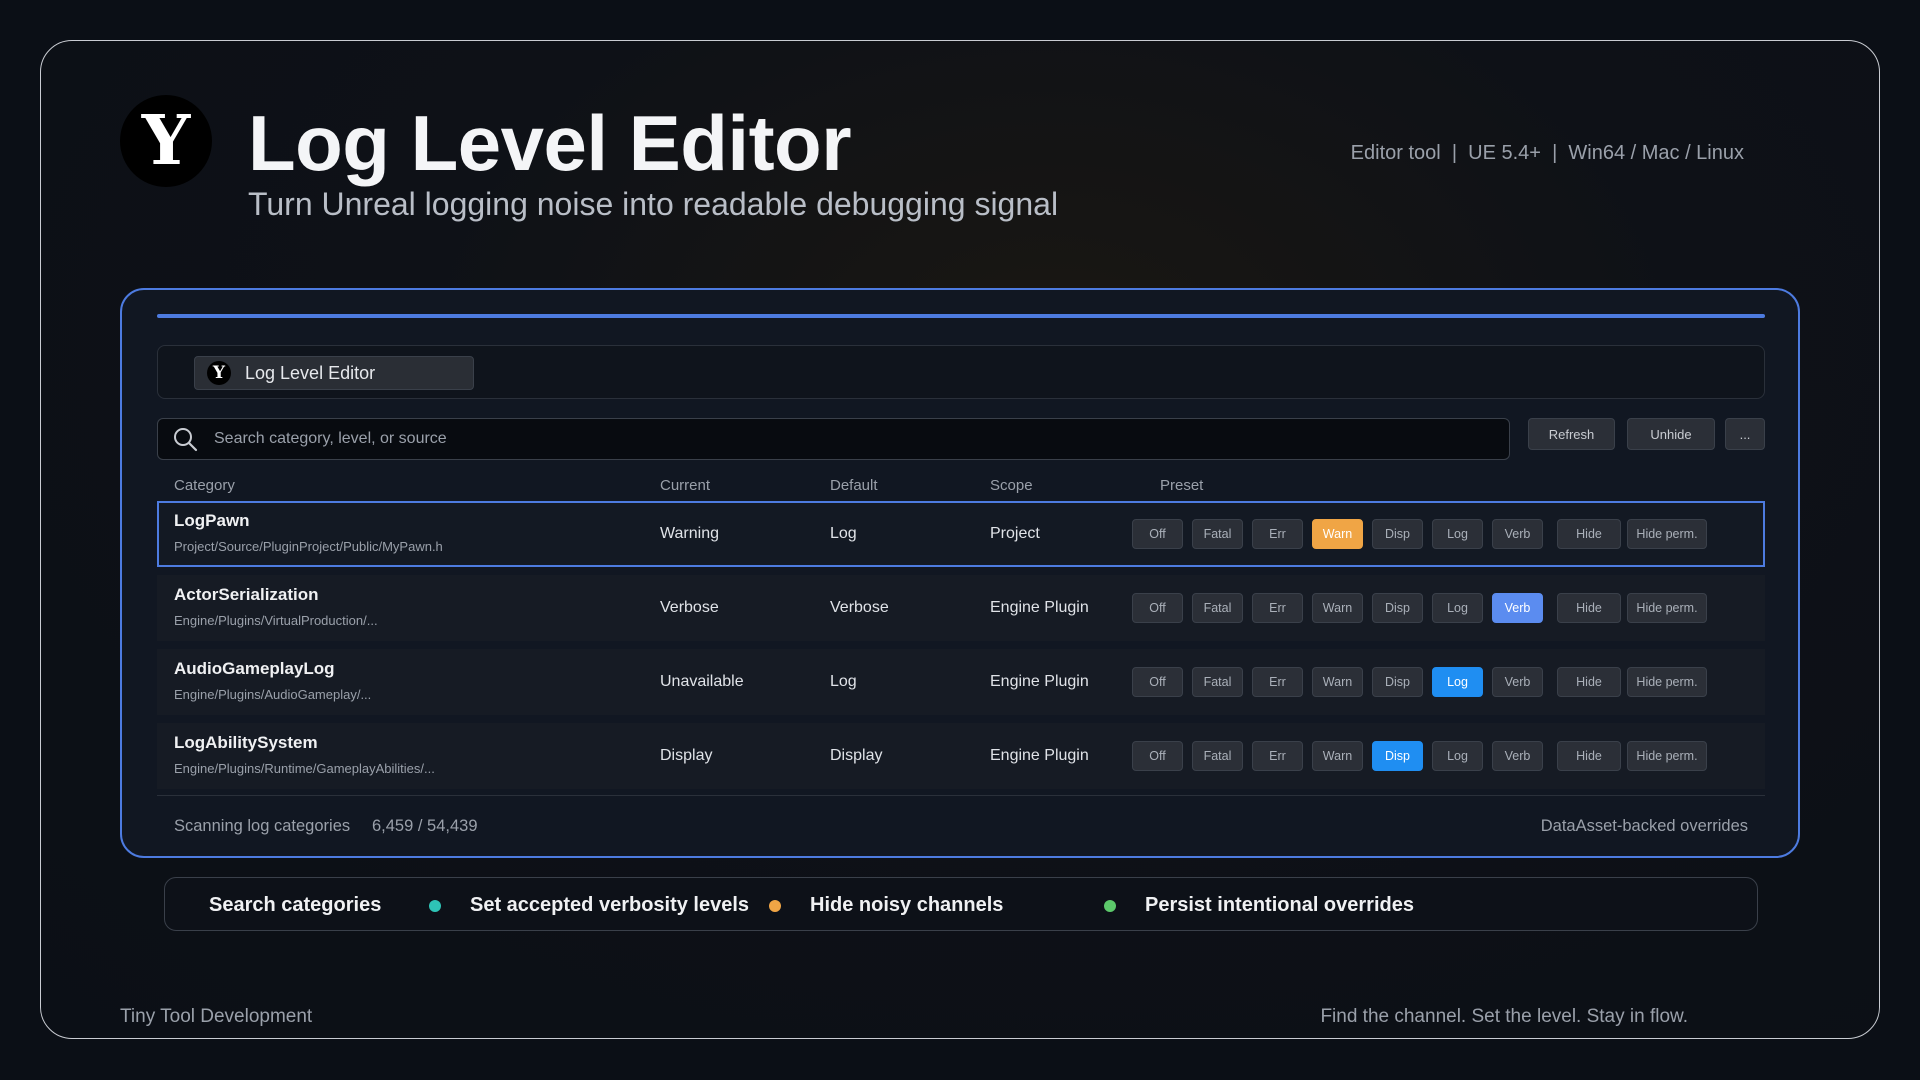 This screenshot has height=1080, width=1920. What do you see at coordinates (961, 372) in the screenshot?
I see `tab-bar: Y Log Level Editor` at bounding box center [961, 372].